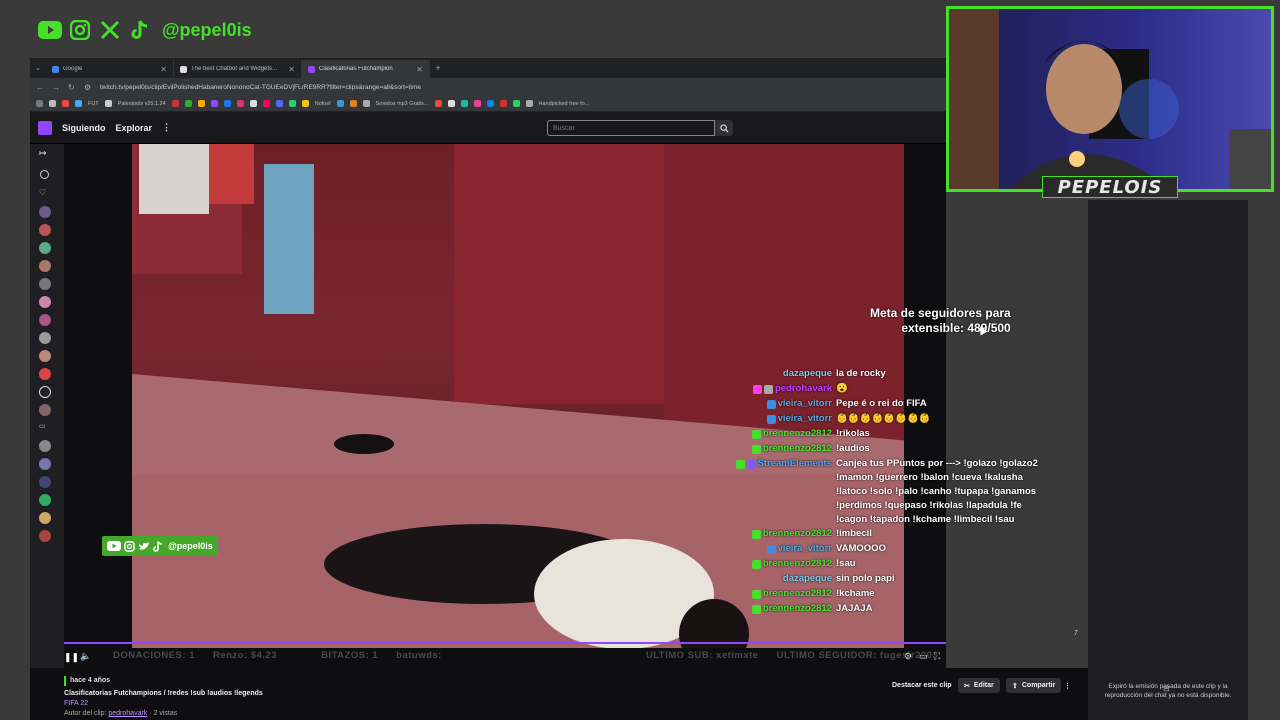 This screenshot has width=1280, height=720. Describe the element at coordinates (45, 428) in the screenshot. I see `camera-icon: ▭` at that location.